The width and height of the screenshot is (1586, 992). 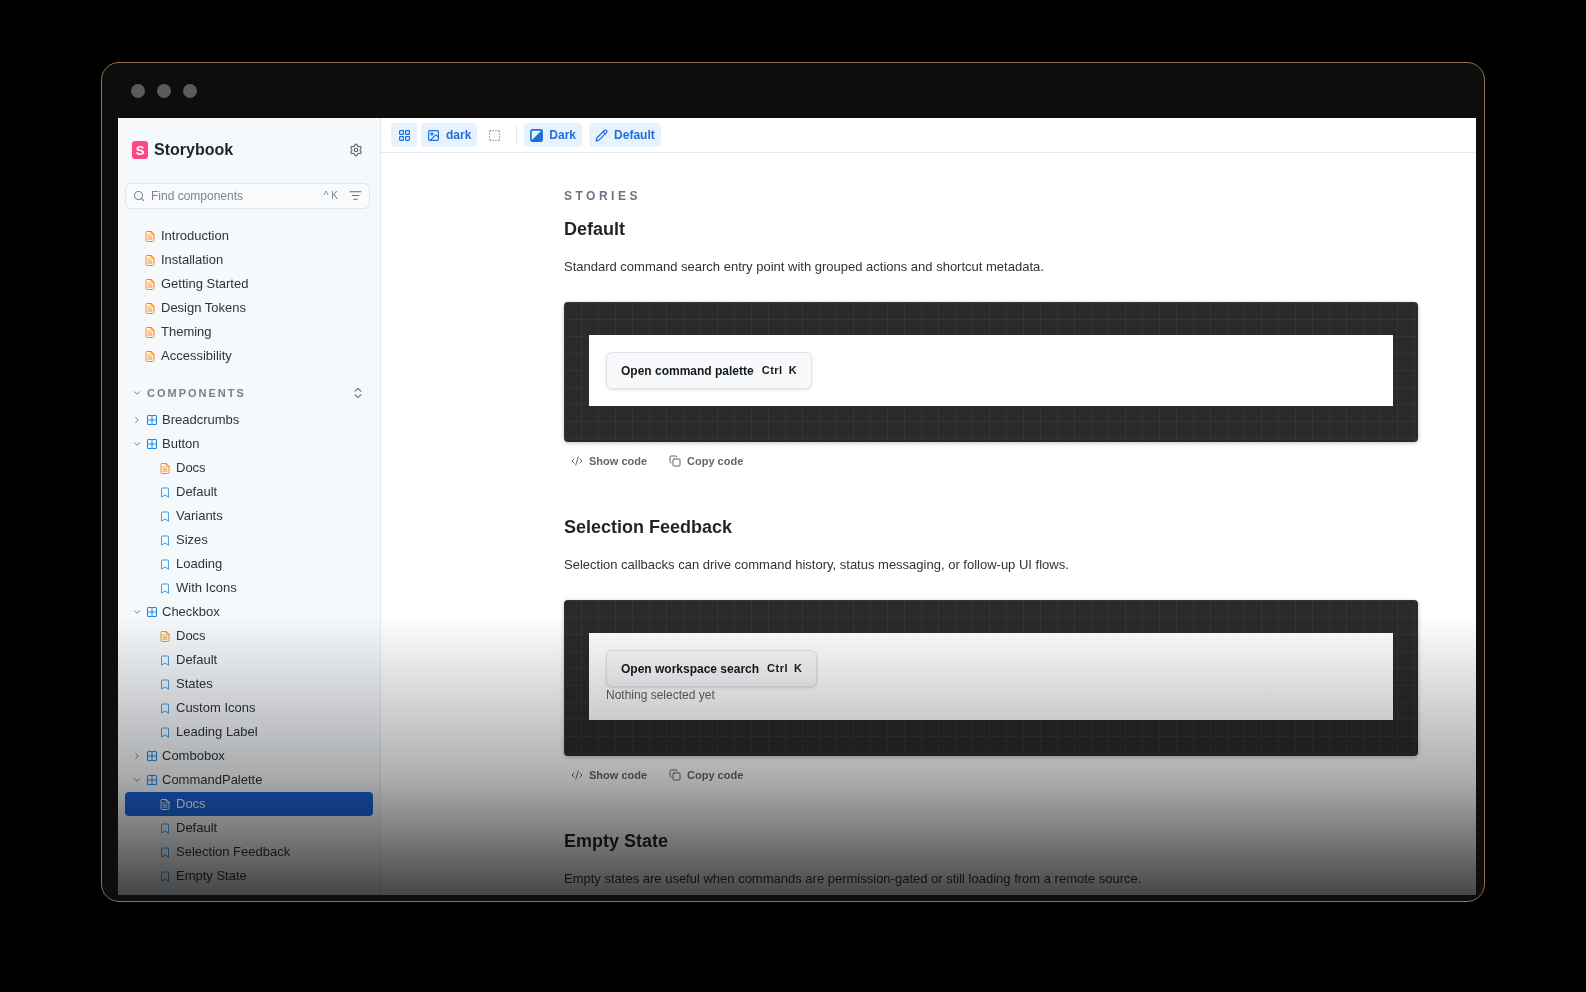 I want to click on story-title: Selection Feedback, so click(x=649, y=527).